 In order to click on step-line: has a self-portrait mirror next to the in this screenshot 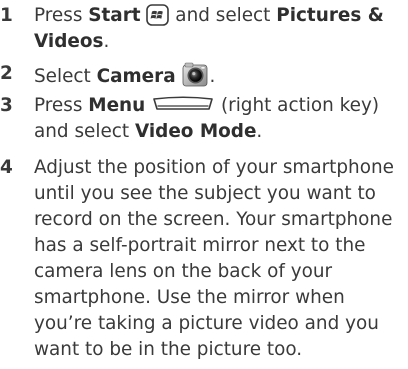, I will do `click(200, 245)`.